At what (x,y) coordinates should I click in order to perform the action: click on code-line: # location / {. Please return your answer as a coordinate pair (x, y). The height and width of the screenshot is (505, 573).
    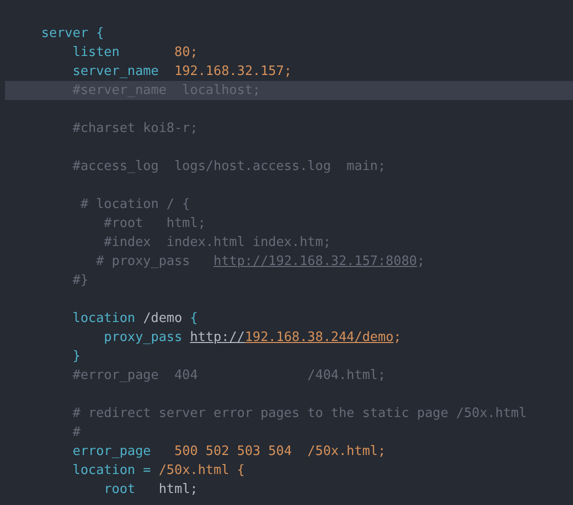
    Looking at the image, I should click on (135, 205).